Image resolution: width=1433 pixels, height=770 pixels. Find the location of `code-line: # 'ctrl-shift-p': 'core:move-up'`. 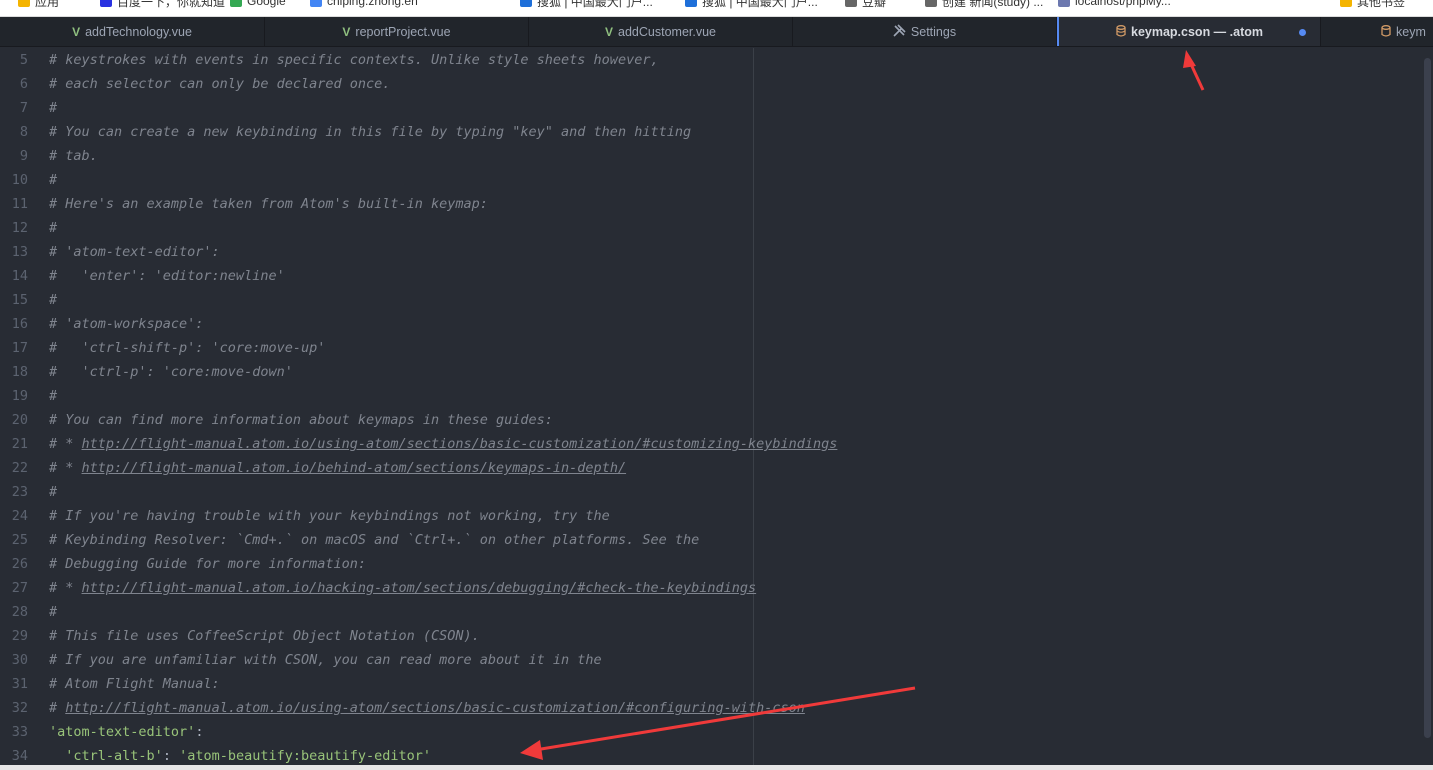

code-line: # 'ctrl-shift-p': 'core:move-up' is located at coordinates (187, 348).